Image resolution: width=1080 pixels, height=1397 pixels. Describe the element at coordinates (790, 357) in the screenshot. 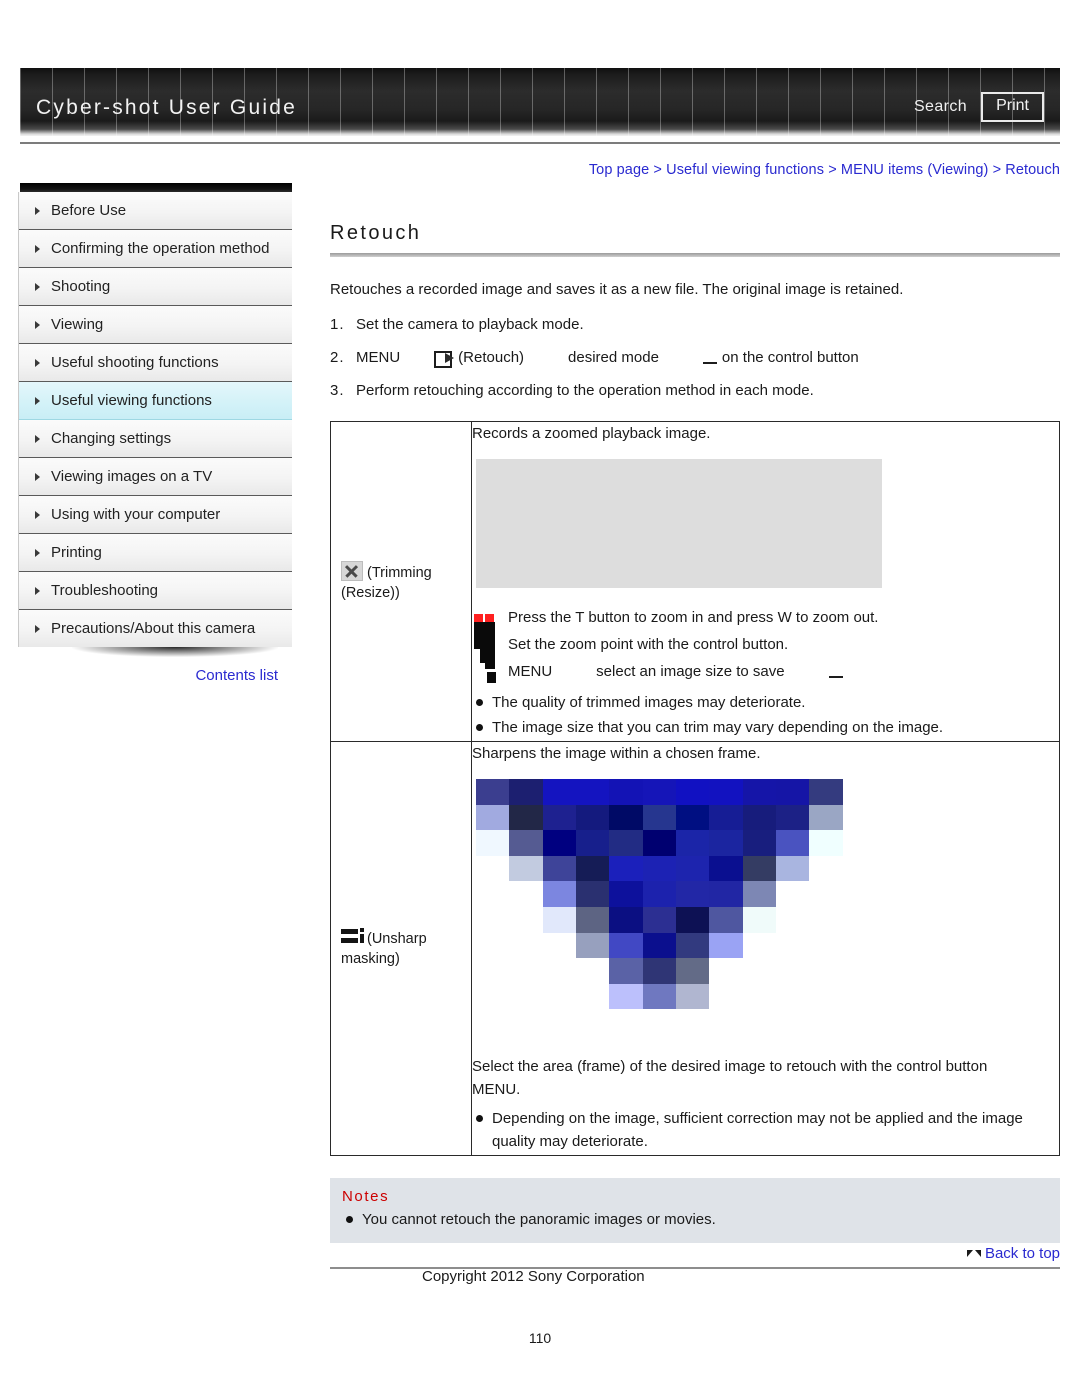

I see `step-2-tail: on the control button` at that location.